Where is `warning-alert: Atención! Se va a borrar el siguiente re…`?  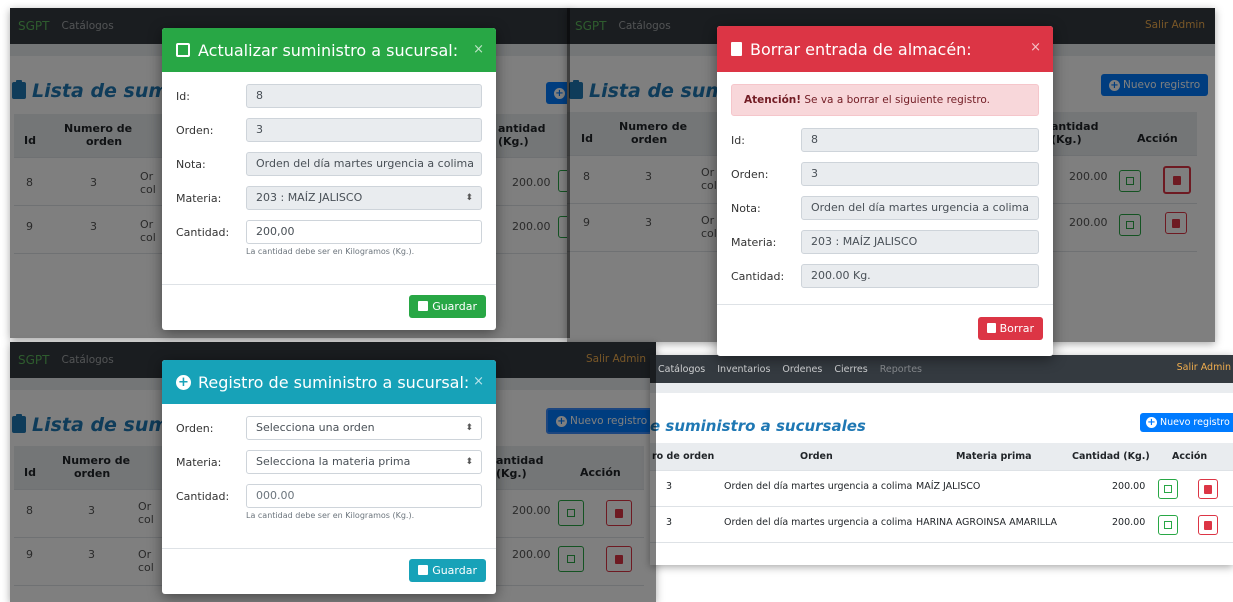
warning-alert: Atención! Se va a borrar el siguiente re… is located at coordinates (885, 100).